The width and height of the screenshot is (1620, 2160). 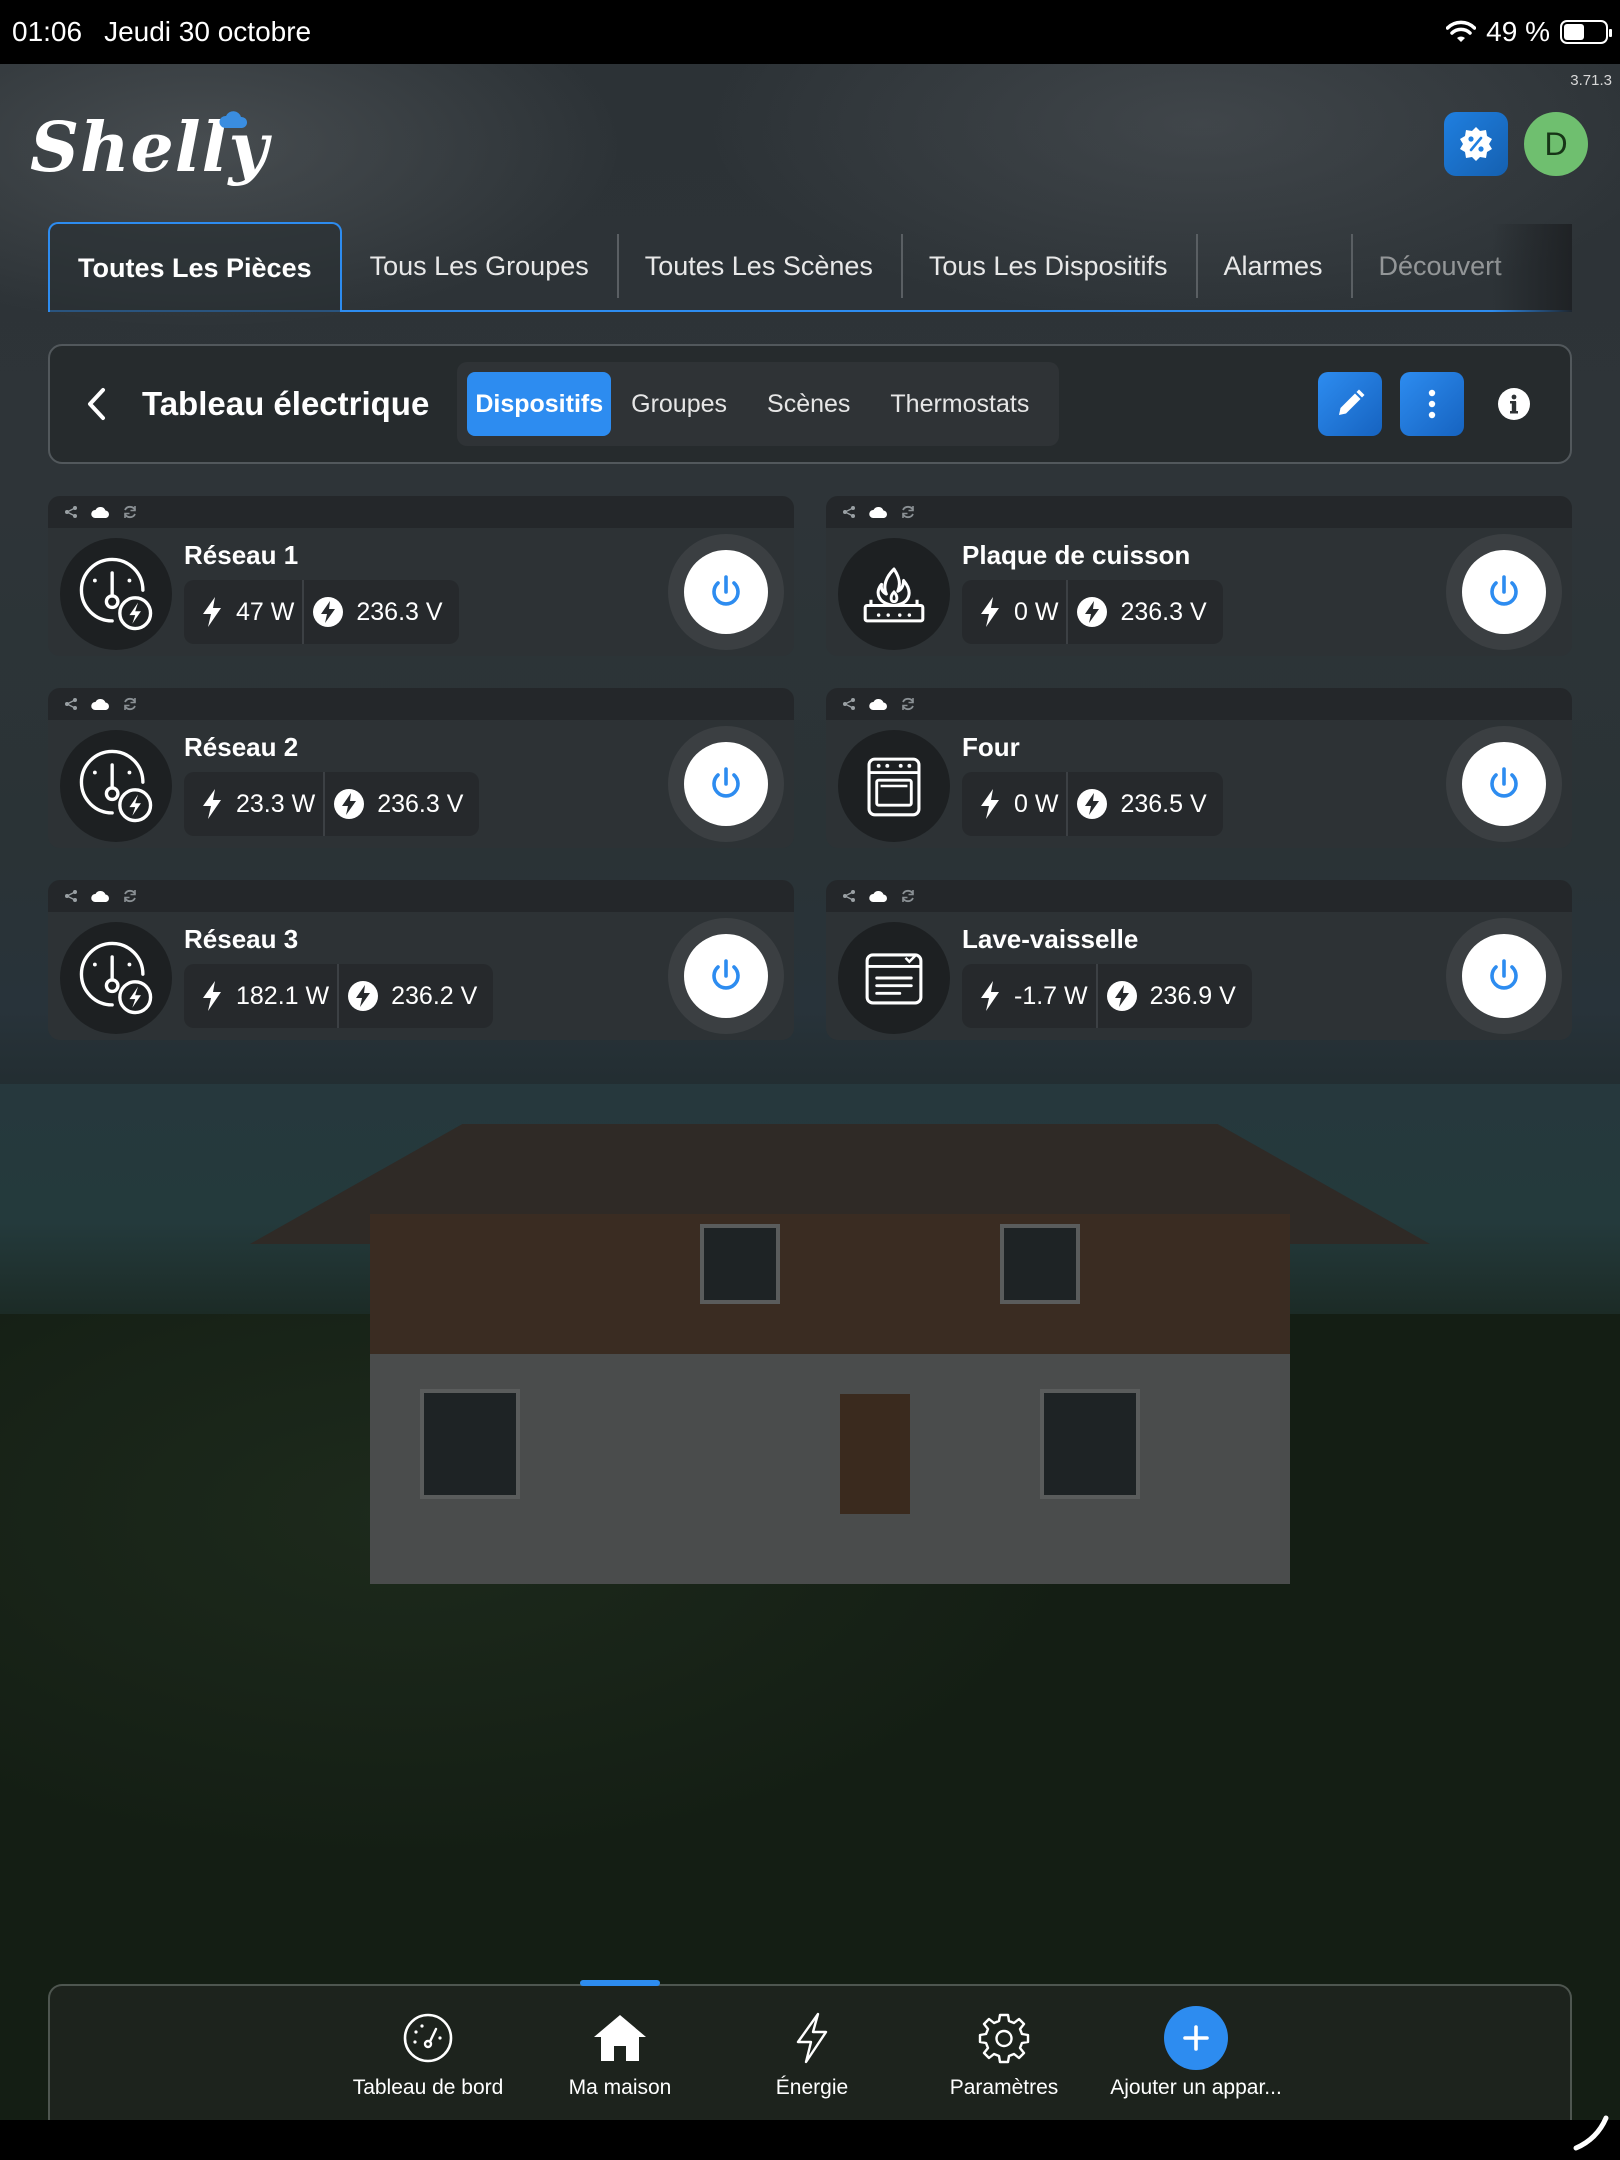 What do you see at coordinates (1076, 555) in the screenshot?
I see `device-name: Plaque de cuisson` at bounding box center [1076, 555].